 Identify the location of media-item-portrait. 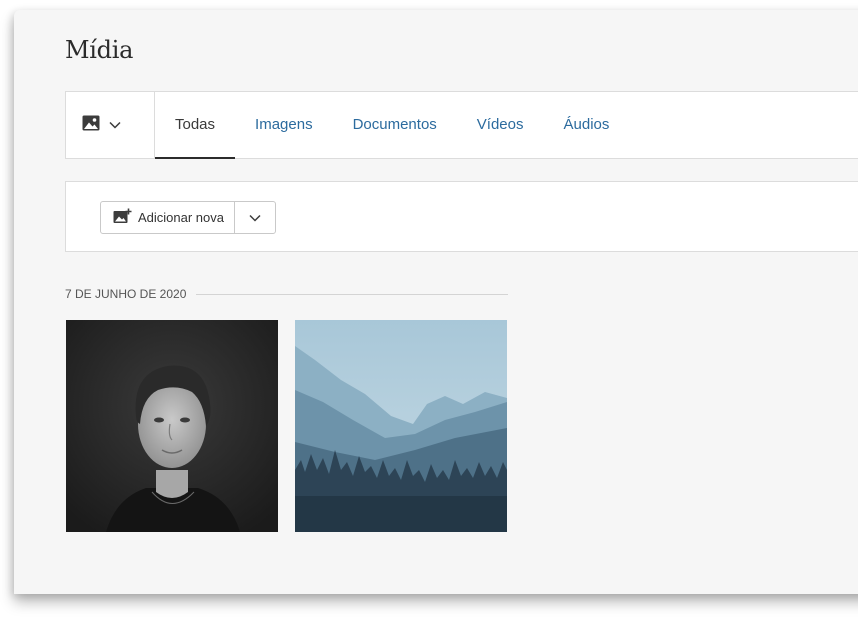
(172, 426).